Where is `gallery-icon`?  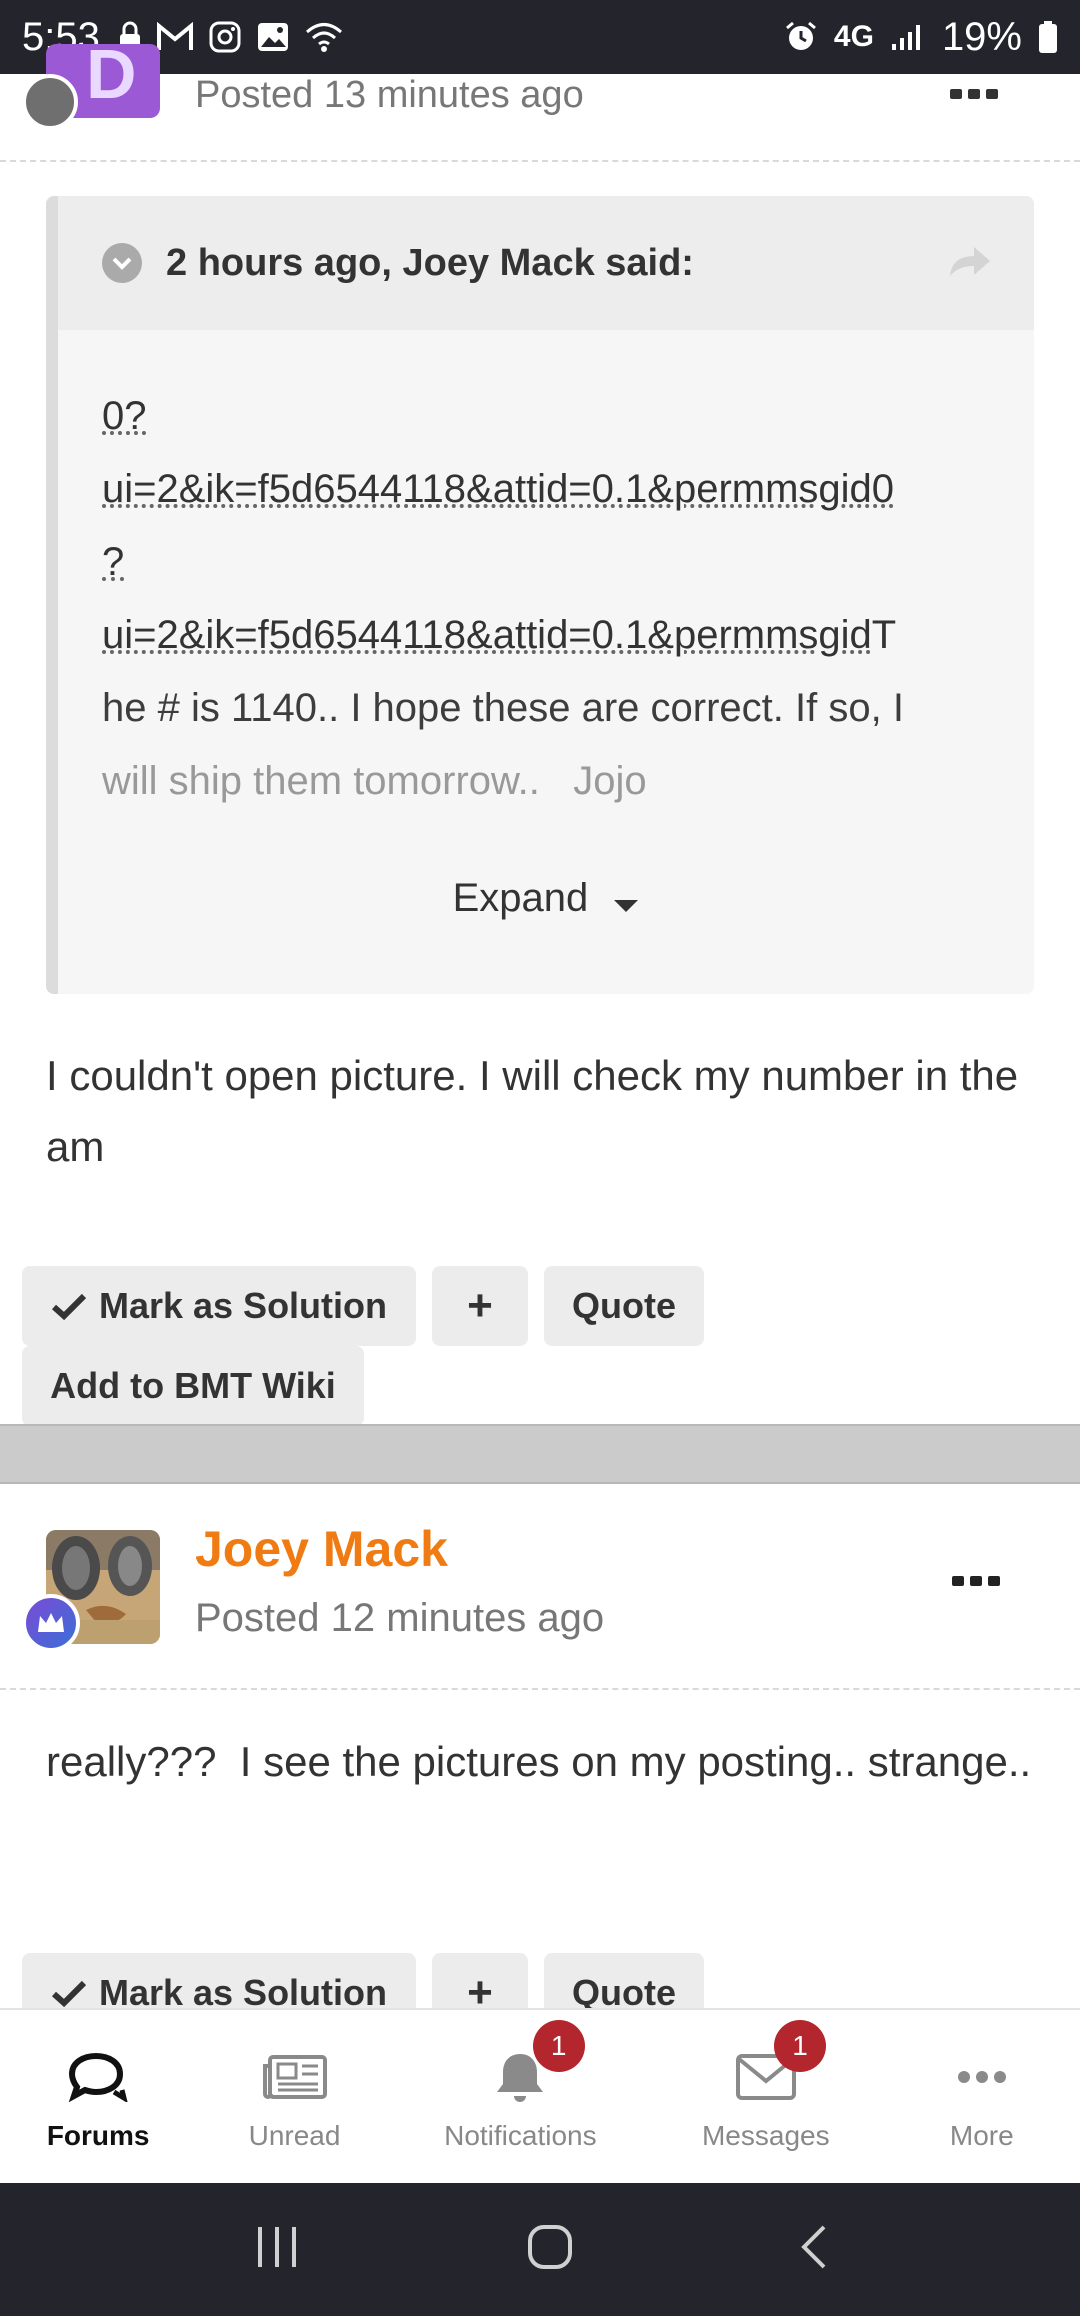 gallery-icon is located at coordinates (273, 37).